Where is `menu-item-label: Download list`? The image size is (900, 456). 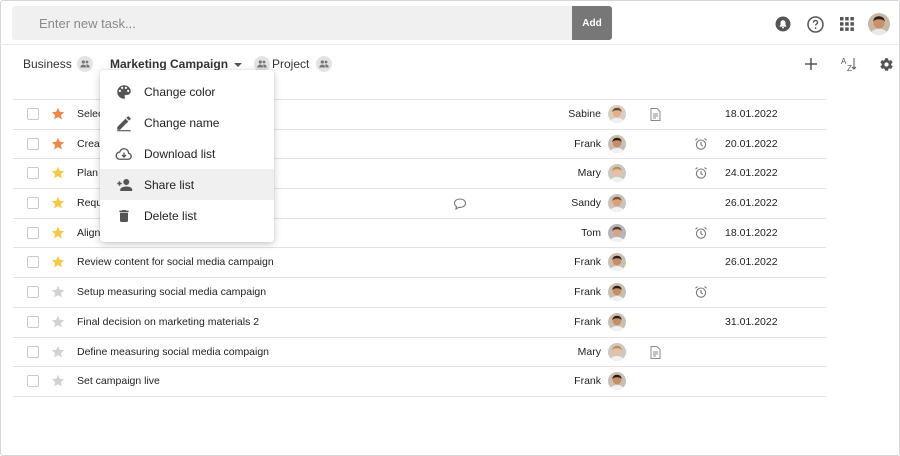
menu-item-label: Download list is located at coordinates (180, 154).